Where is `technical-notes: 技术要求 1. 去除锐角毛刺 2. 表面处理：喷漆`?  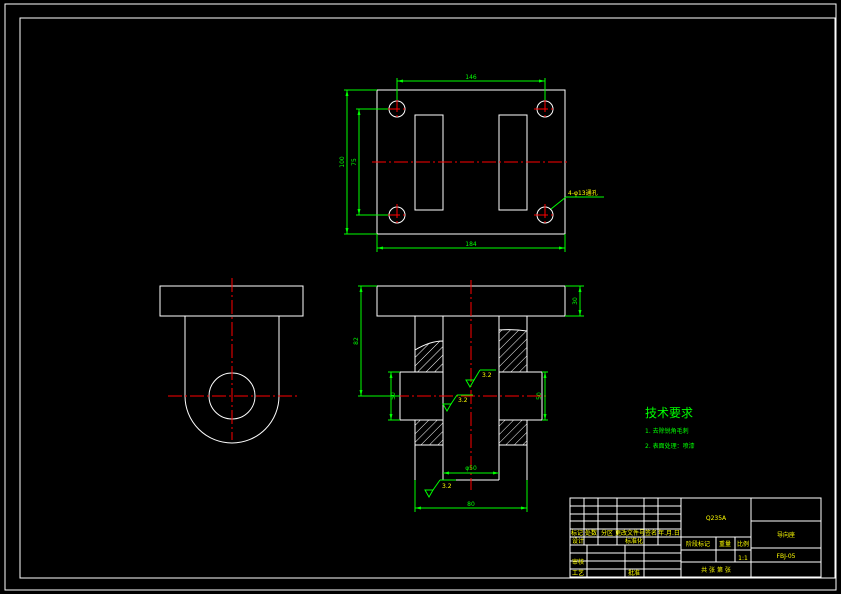 technical-notes: 技术要求 1. 去除锐角毛刺 2. 表面处理：喷漆 is located at coordinates (670, 428).